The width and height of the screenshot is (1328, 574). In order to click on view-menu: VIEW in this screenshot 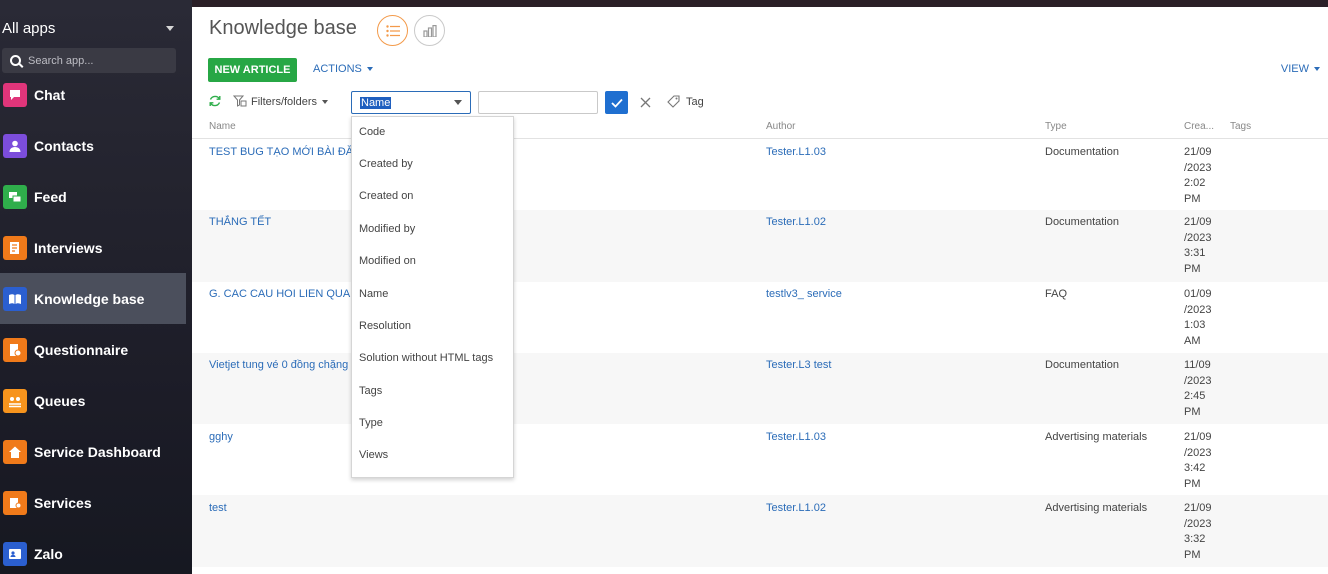, I will do `click(1300, 69)`.